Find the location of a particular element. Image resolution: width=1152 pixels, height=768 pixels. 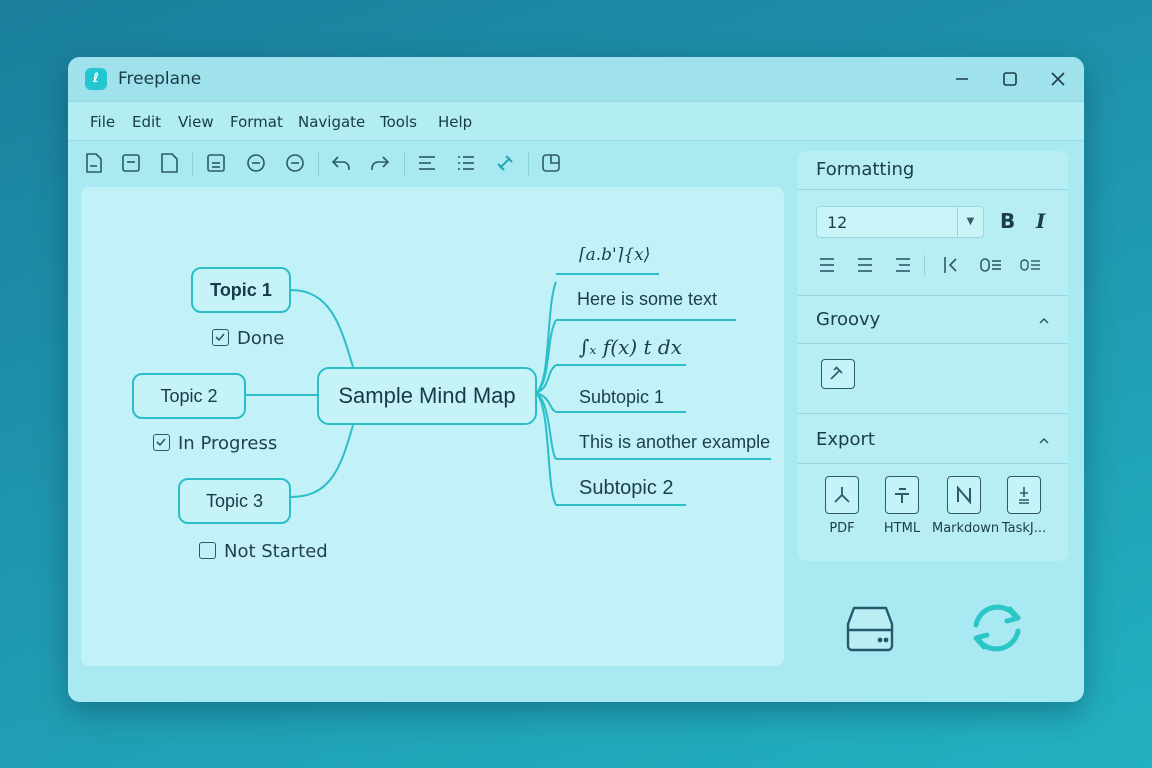

formula-node: ⌈a.b'⌉{x⟩ is located at coordinates (614, 255).